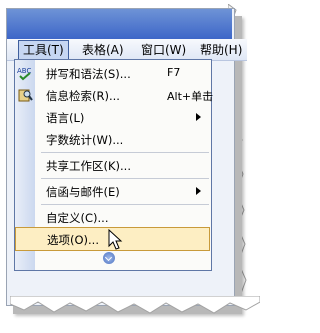  Describe the element at coordinates (115, 239) in the screenshot. I see `mouse-cursor-icon` at that location.